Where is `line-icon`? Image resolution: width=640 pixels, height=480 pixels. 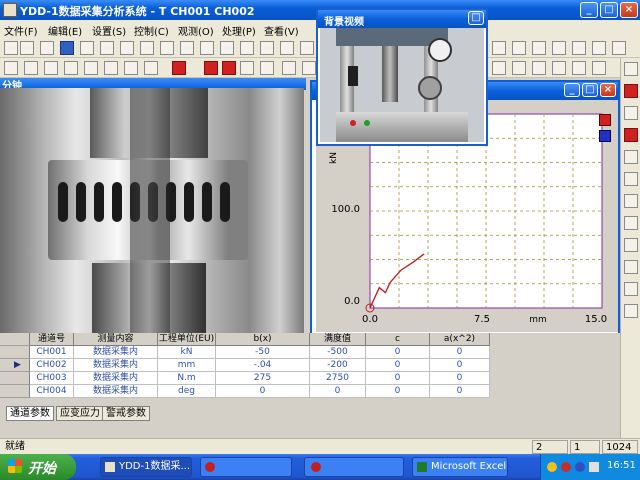
line-icon is located at coordinates (111, 68).